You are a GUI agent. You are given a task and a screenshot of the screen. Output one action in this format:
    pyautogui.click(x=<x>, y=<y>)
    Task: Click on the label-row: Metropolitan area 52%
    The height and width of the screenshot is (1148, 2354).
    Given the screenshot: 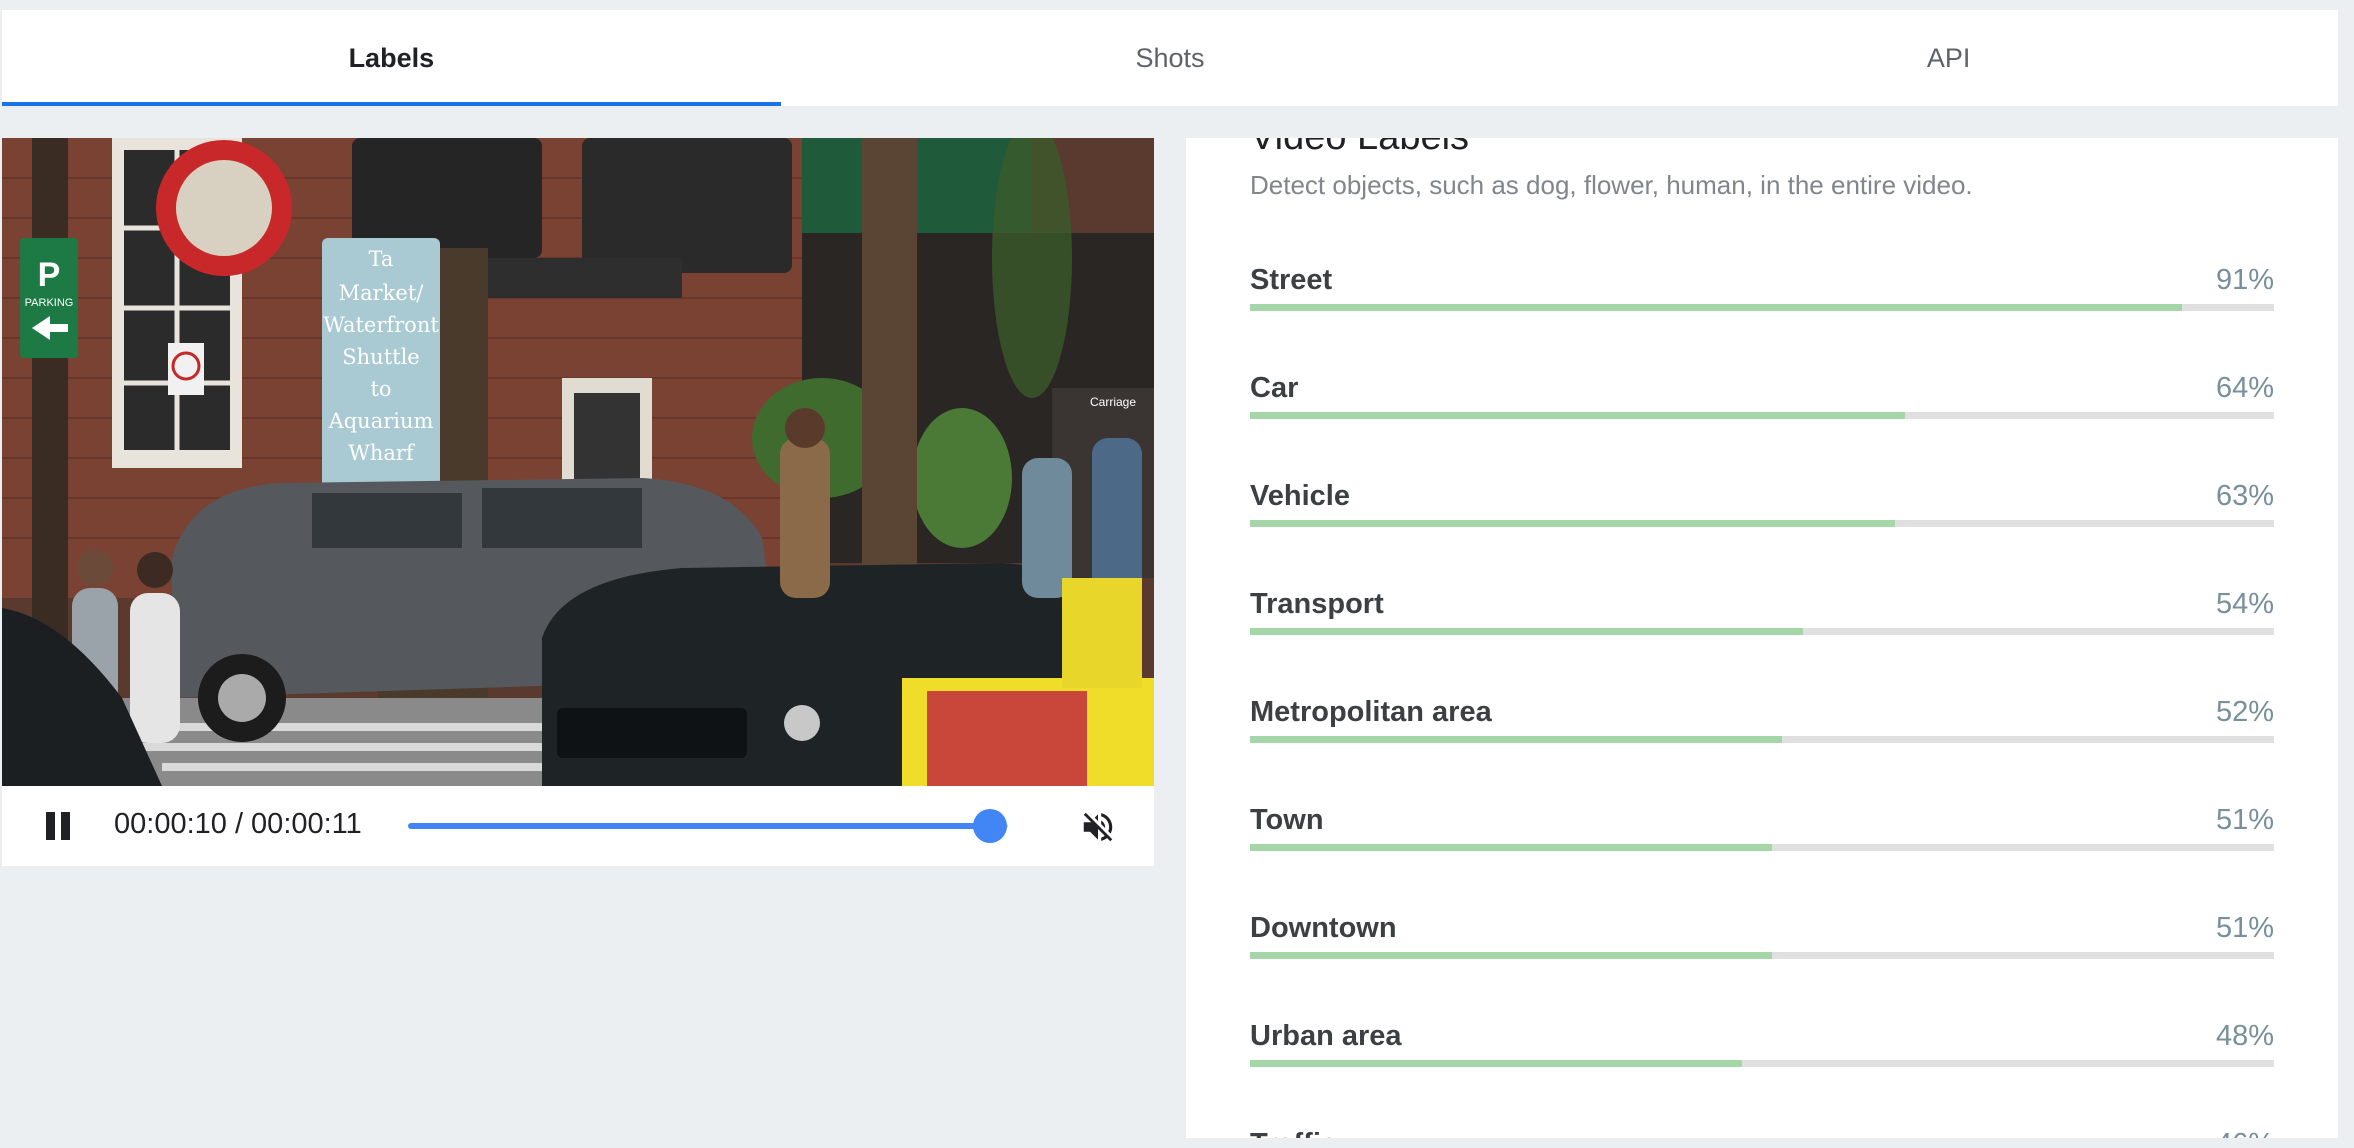 What is the action you would take?
    pyautogui.click(x=1762, y=726)
    